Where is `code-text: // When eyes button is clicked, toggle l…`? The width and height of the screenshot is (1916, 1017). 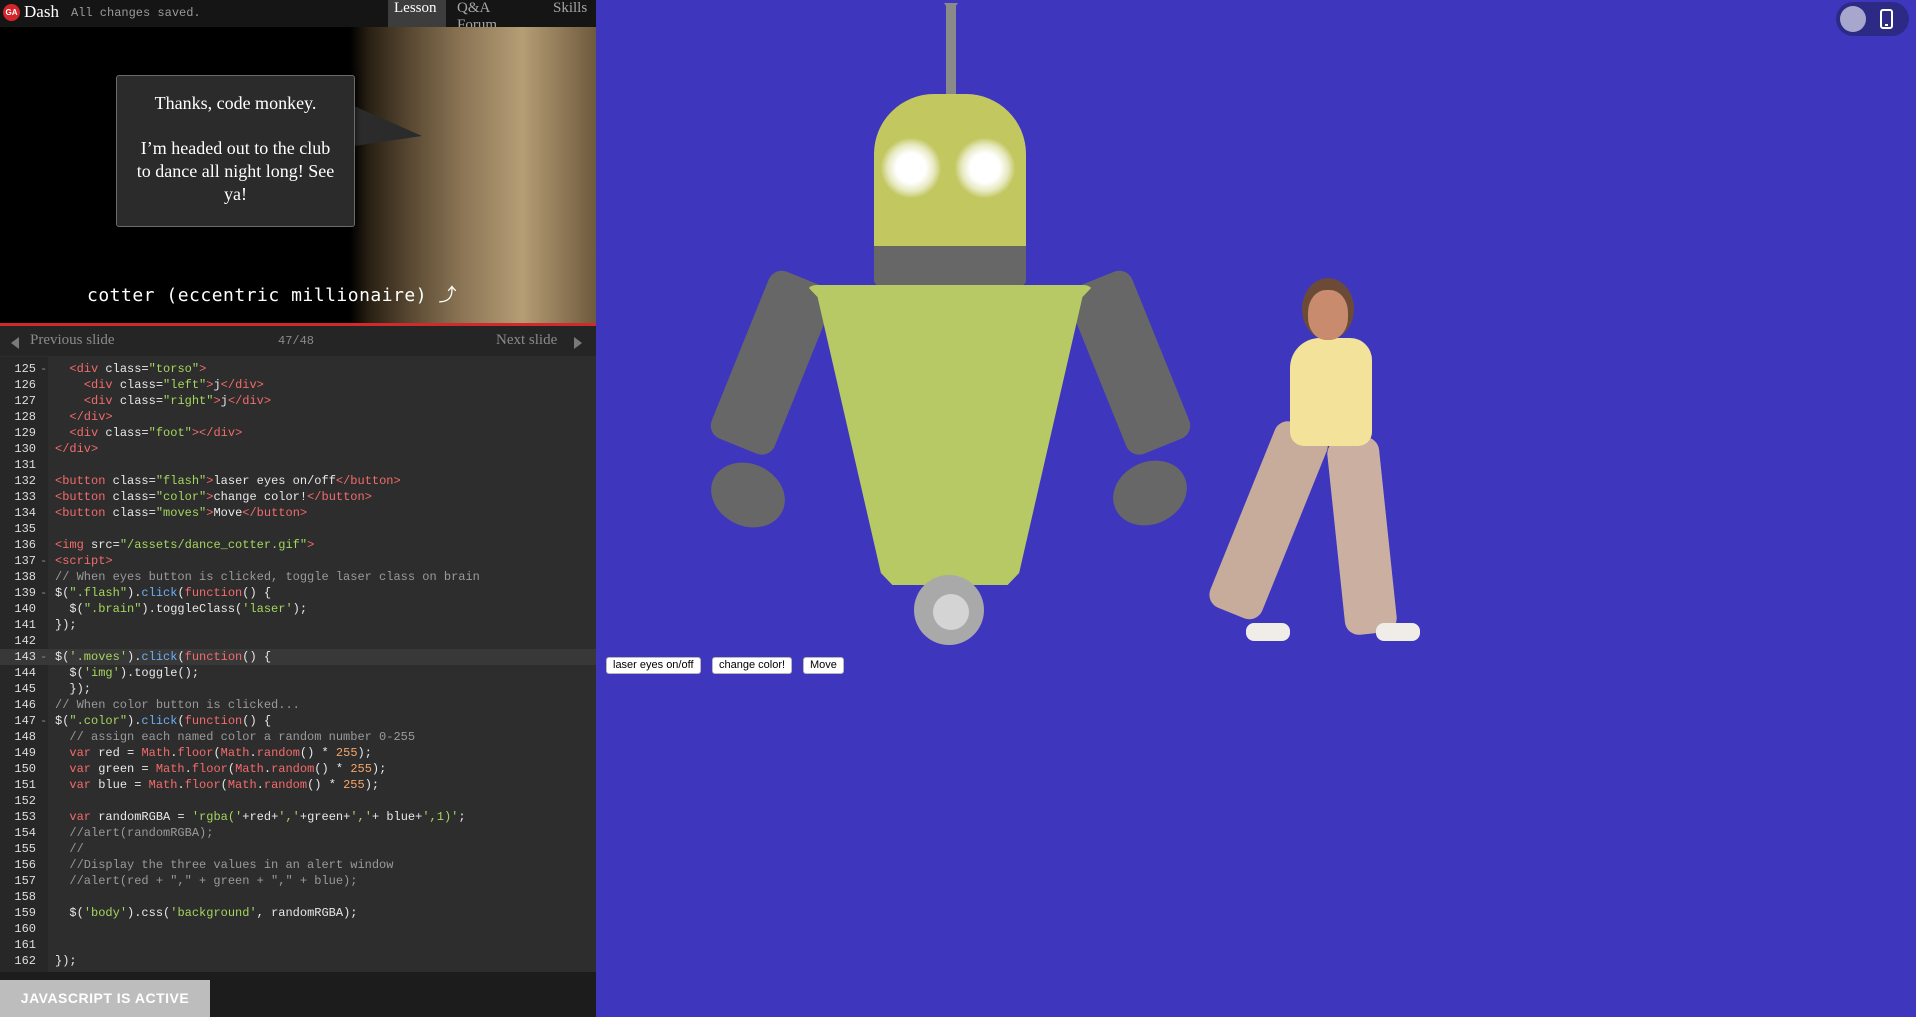 code-text: // When eyes button is clicked, toggle l… is located at coordinates (267, 577).